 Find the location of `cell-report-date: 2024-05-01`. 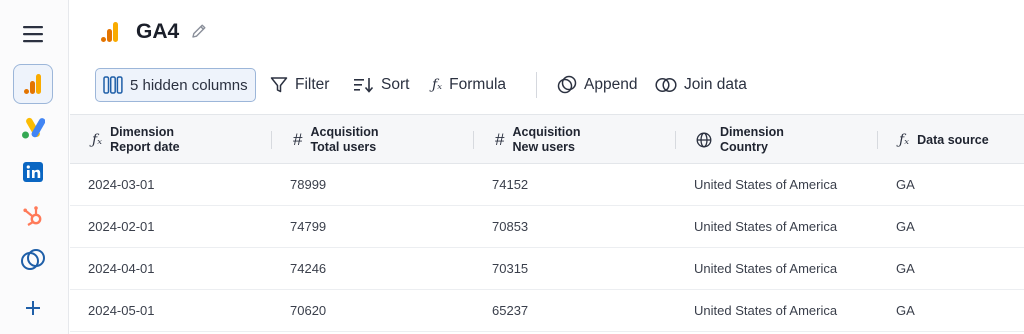

cell-report-date: 2024-05-01 is located at coordinates (121, 311).